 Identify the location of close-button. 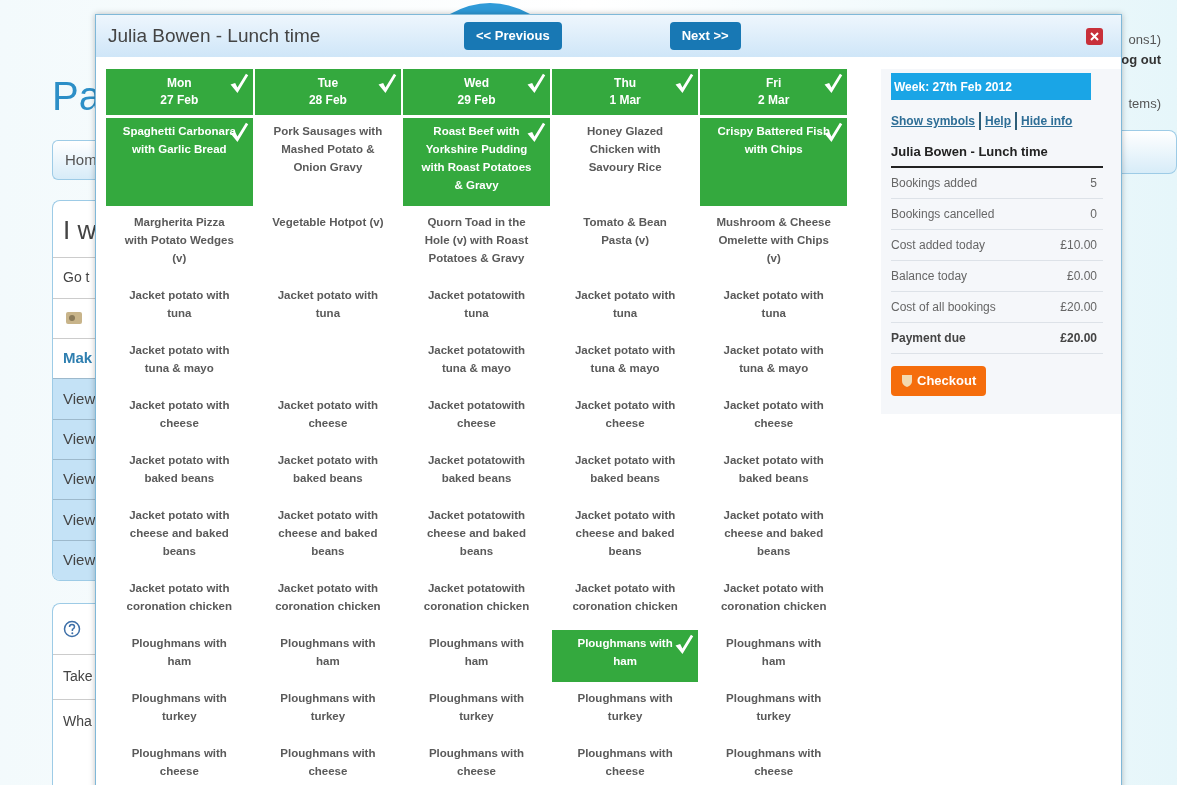
(1094, 36).